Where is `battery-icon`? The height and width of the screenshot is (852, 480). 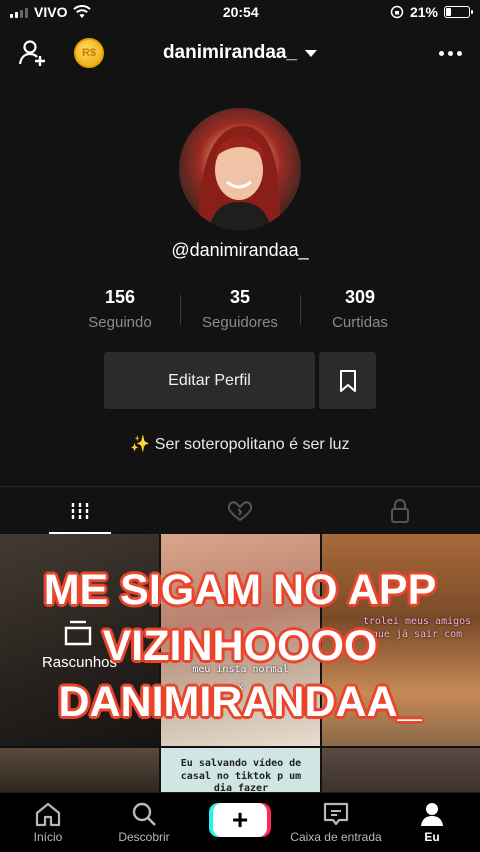
battery-icon is located at coordinates (458, 12).